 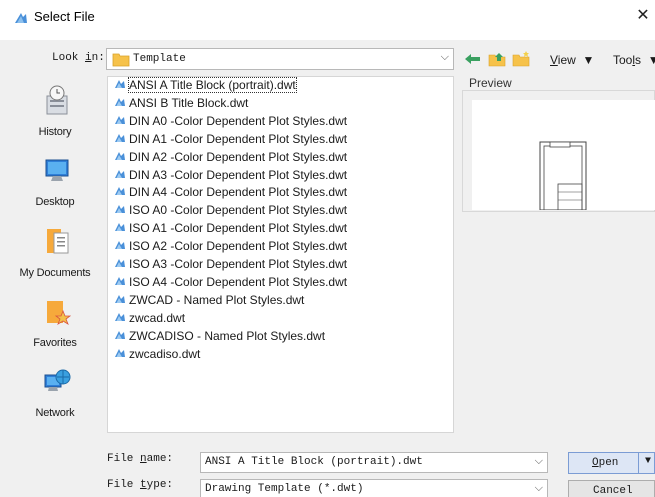 I want to click on file-name-value: ANSI A Title Block (portrait).dwt, so click(x=314, y=462).